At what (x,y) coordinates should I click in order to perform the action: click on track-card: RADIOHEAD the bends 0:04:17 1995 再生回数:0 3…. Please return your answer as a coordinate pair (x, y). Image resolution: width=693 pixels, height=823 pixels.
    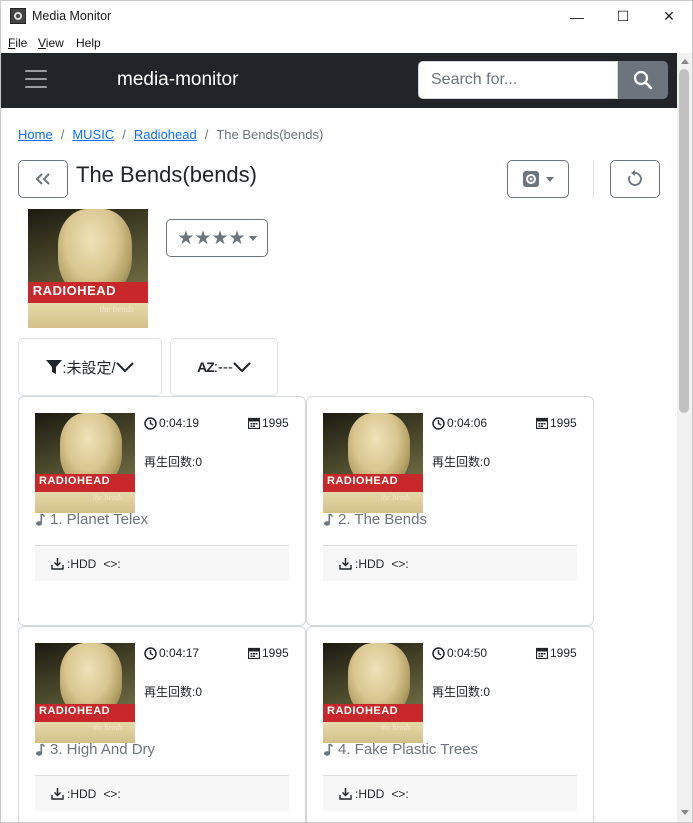
    Looking at the image, I should click on (162, 724).